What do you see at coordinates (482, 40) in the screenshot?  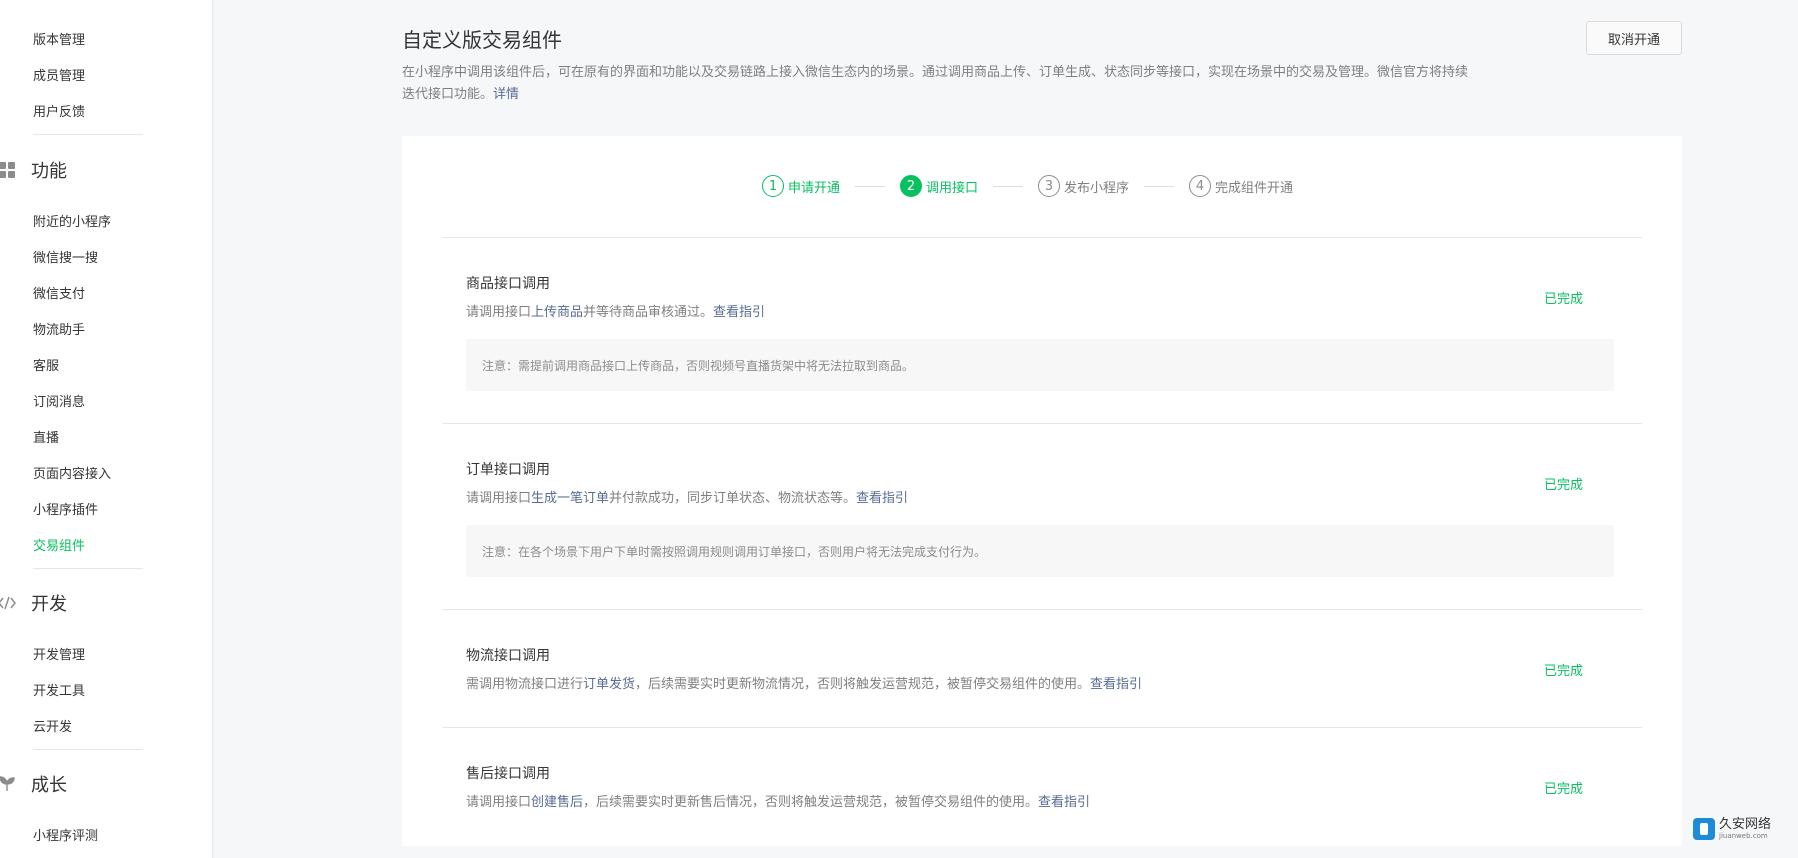 I see `page-title: 自定义版交易组件` at bounding box center [482, 40].